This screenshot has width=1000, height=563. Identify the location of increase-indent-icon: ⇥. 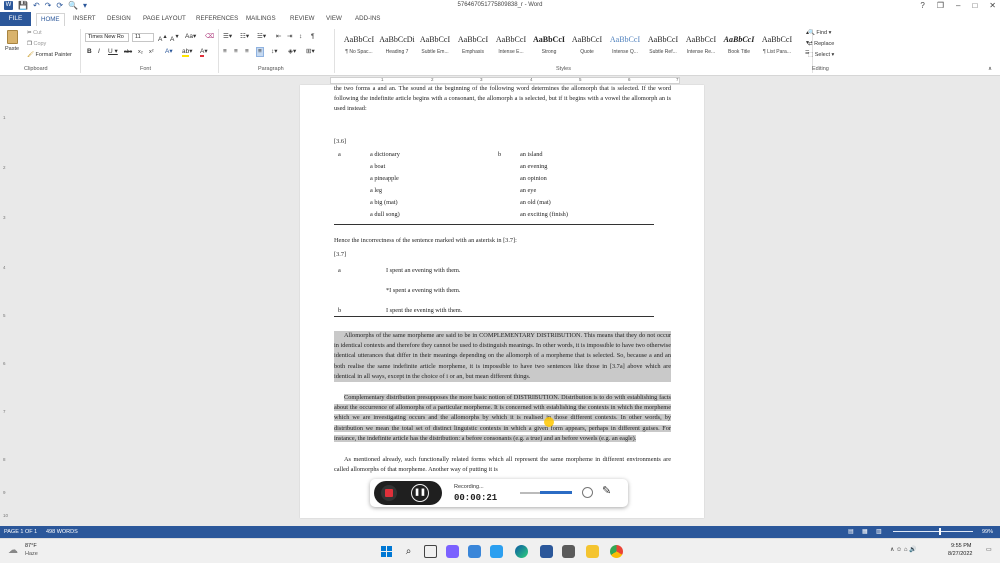
(289, 37).